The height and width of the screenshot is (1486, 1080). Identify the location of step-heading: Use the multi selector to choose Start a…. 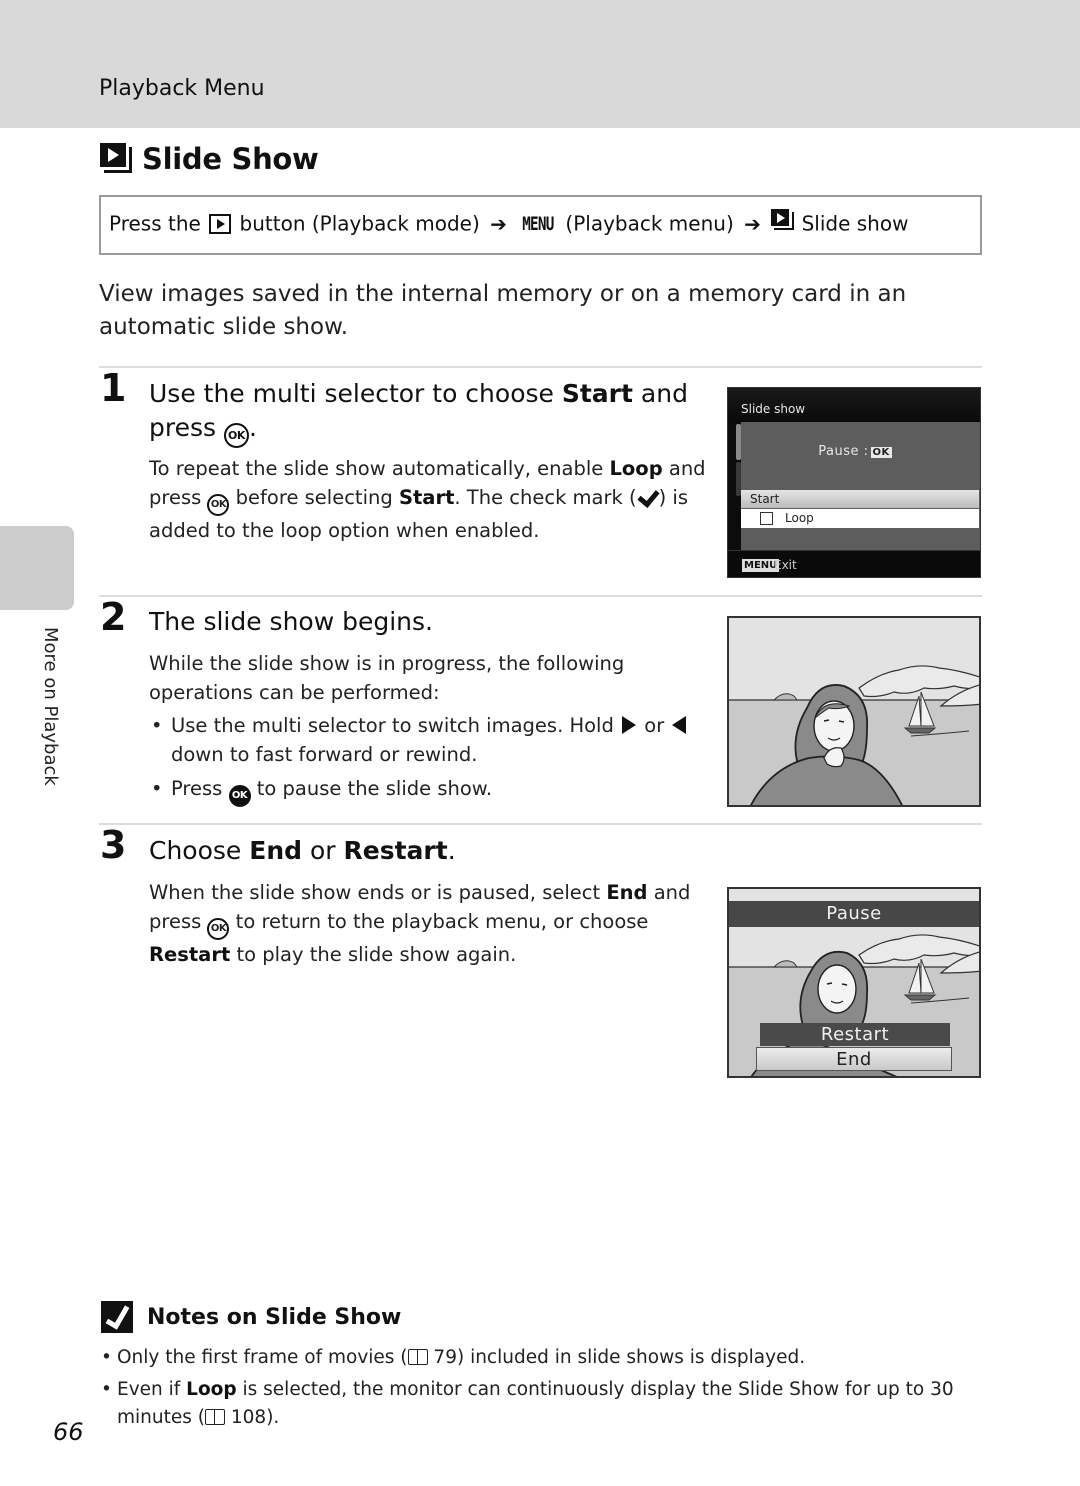
(419, 412).